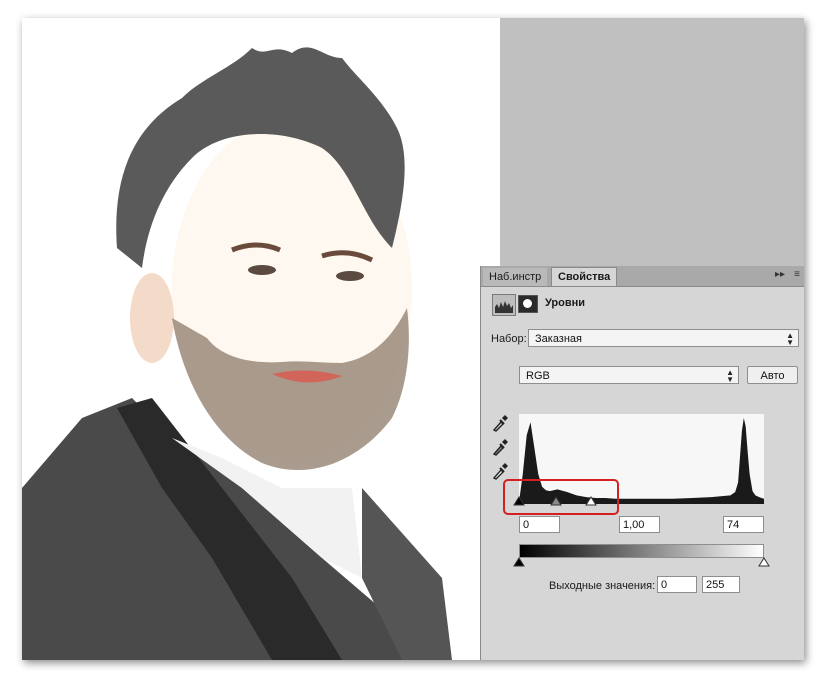  What do you see at coordinates (641, 551) in the screenshot?
I see `output-gradient-bar` at bounding box center [641, 551].